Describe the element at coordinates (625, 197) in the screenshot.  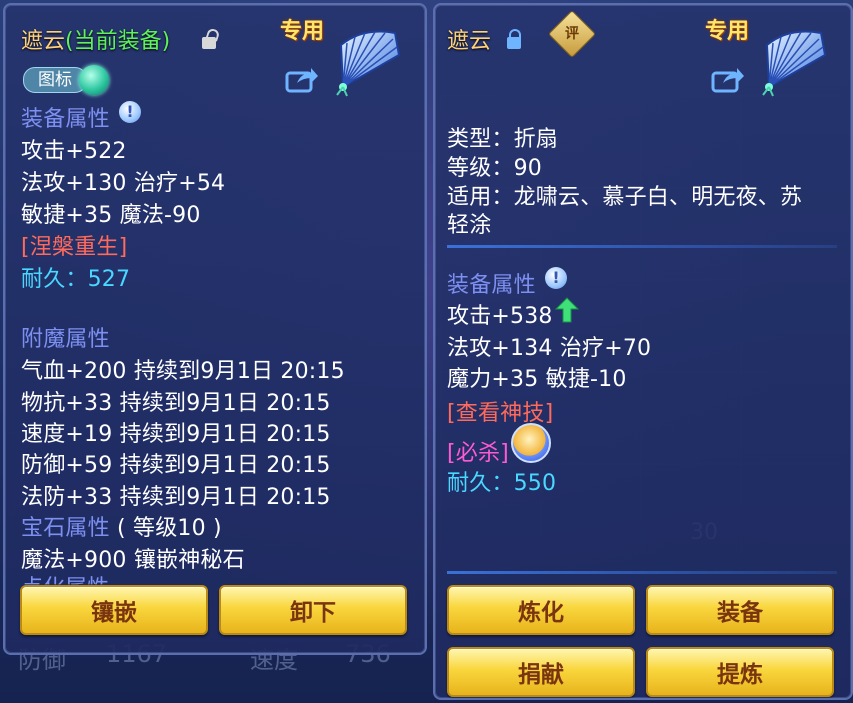
I see `suitable-line: 适用：龙啸云、慕子白、明无夜、苏` at that location.